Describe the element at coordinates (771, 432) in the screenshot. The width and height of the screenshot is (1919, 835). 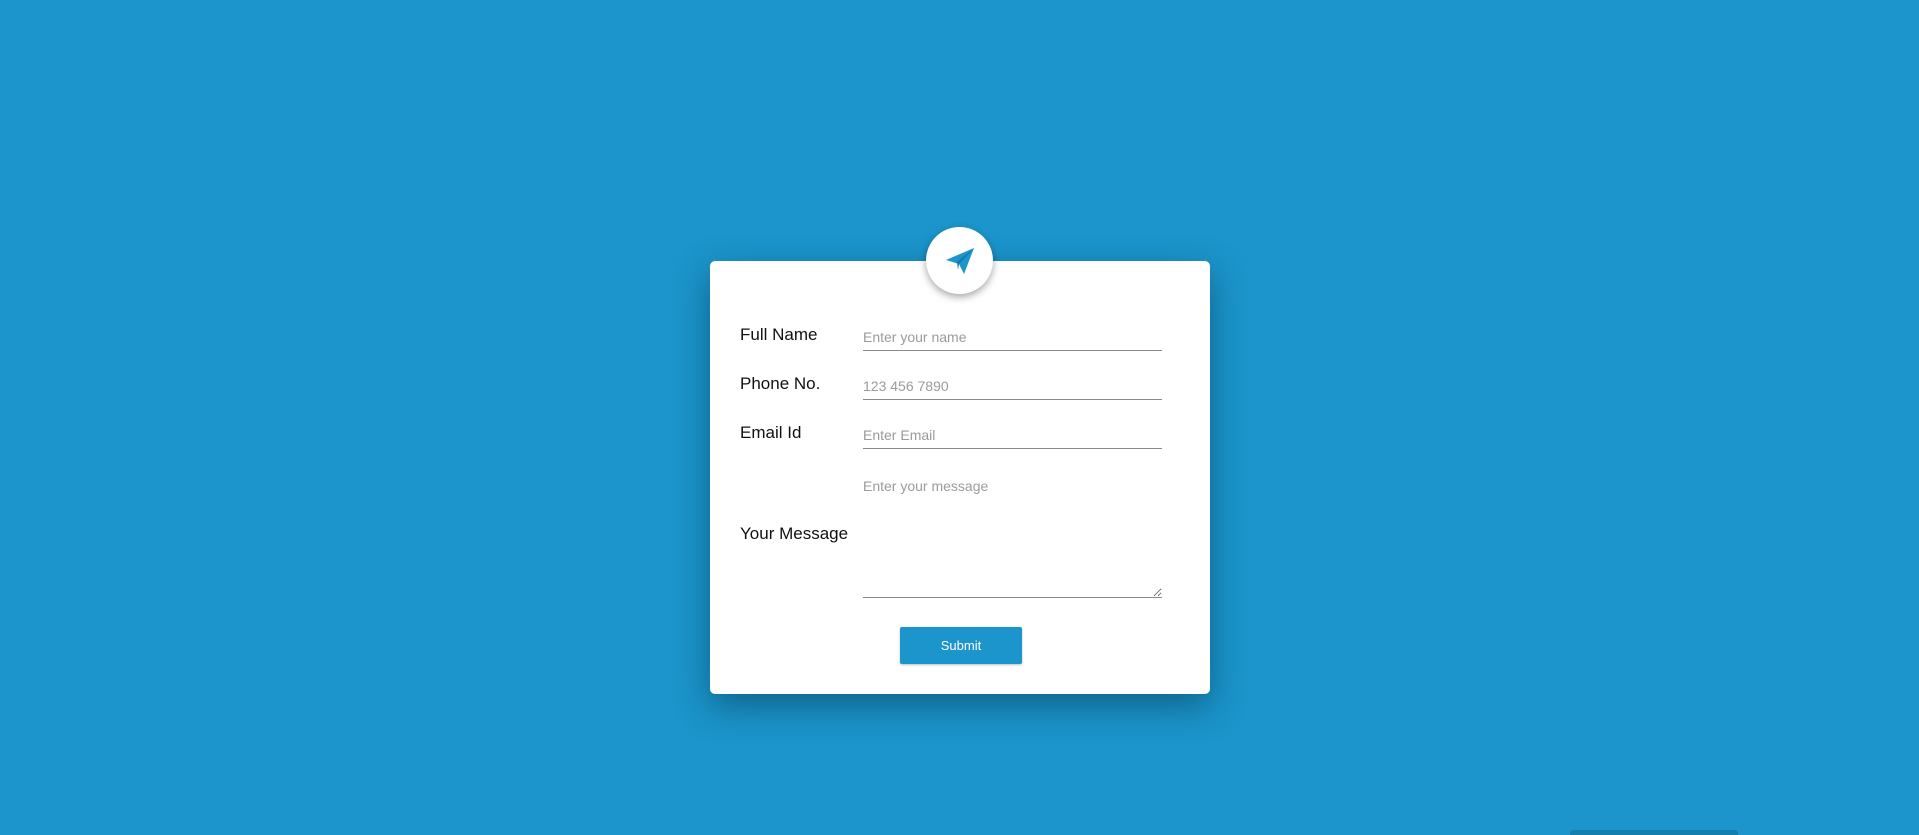
I see `email-label: Email Id` at that location.